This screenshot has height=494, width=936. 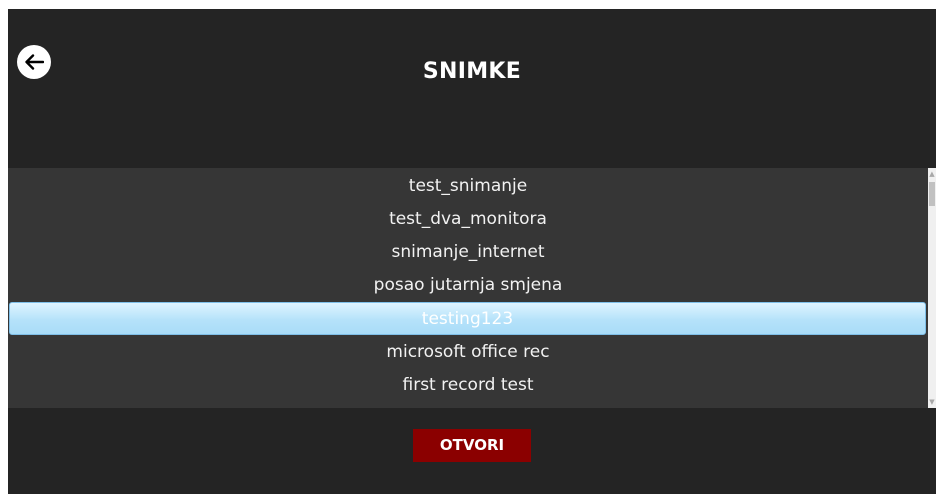 What do you see at coordinates (472, 445) in the screenshot?
I see `open-button: OTVORI` at bounding box center [472, 445].